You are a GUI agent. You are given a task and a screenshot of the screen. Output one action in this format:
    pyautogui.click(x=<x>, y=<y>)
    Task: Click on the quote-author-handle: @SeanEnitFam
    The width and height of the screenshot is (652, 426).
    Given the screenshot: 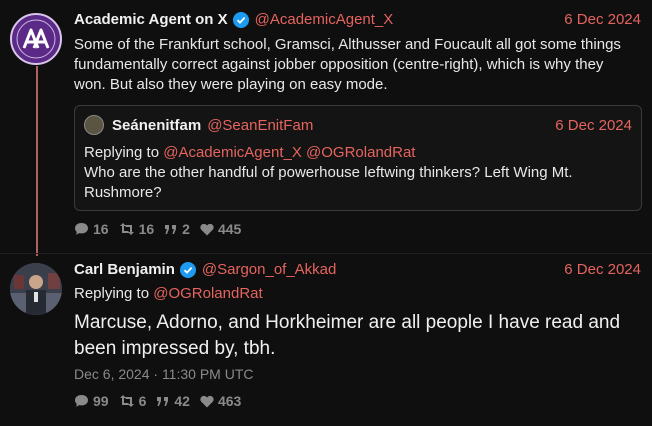 What is the action you would take?
    pyautogui.click(x=260, y=125)
    